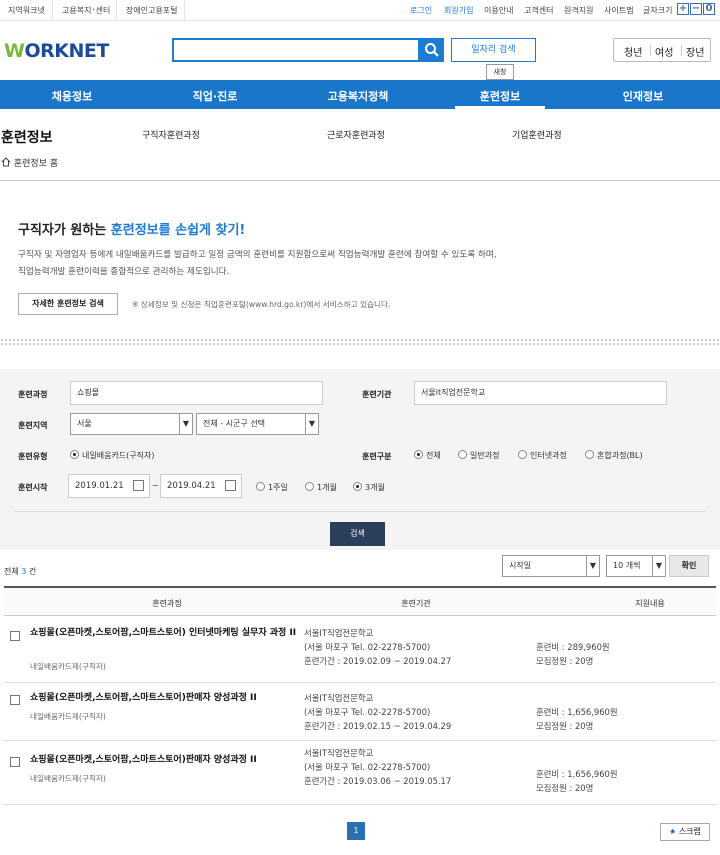 The image size is (720, 855). What do you see at coordinates (272, 487) in the screenshot?
I see `period-radio-1week: 1주일` at bounding box center [272, 487].